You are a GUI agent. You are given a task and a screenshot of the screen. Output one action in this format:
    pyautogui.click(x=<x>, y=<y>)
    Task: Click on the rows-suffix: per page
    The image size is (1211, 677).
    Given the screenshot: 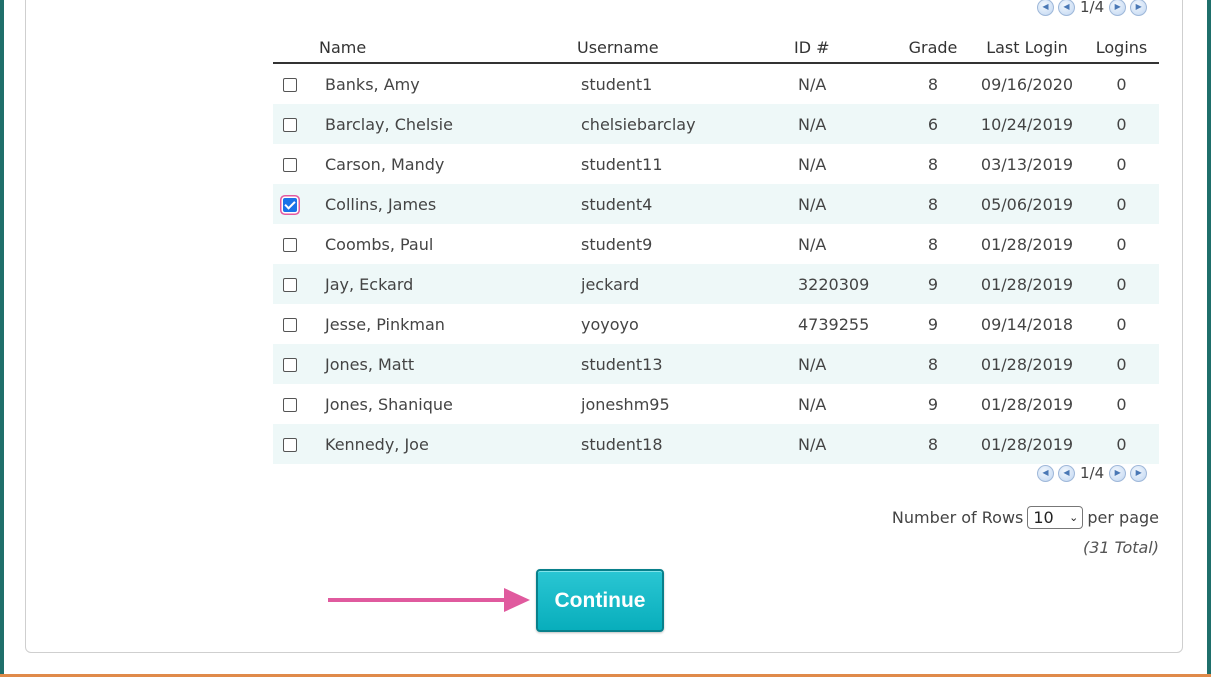 What is the action you would take?
    pyautogui.click(x=1123, y=517)
    